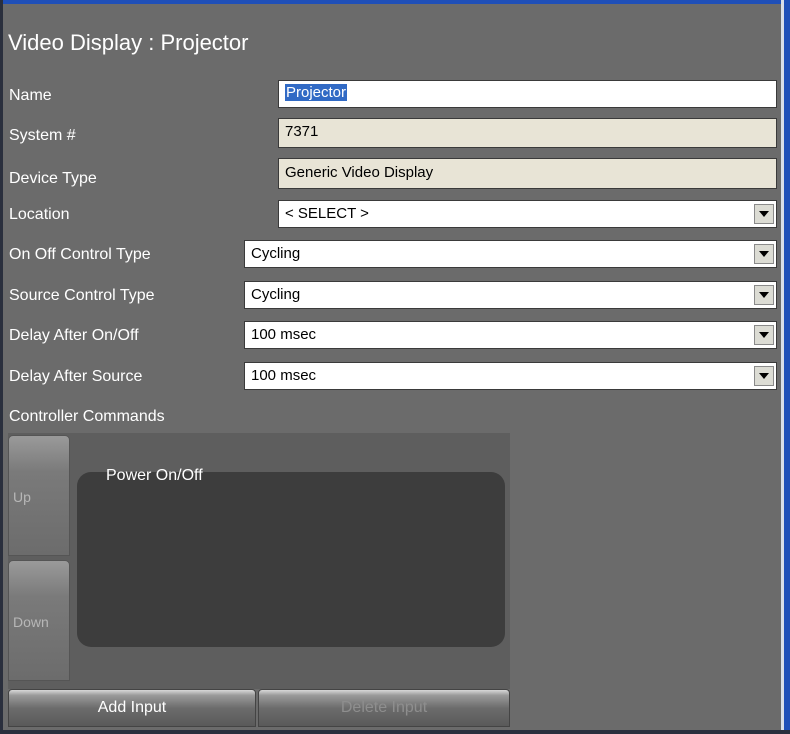 This screenshot has width=790, height=734. I want to click on source-control-type-dropdown-button, so click(764, 295).